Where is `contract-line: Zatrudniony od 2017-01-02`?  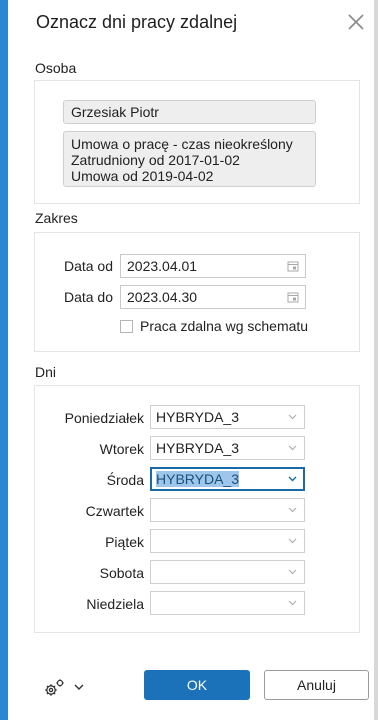 contract-line: Zatrudniony od 2017-01-02 is located at coordinates (155, 160).